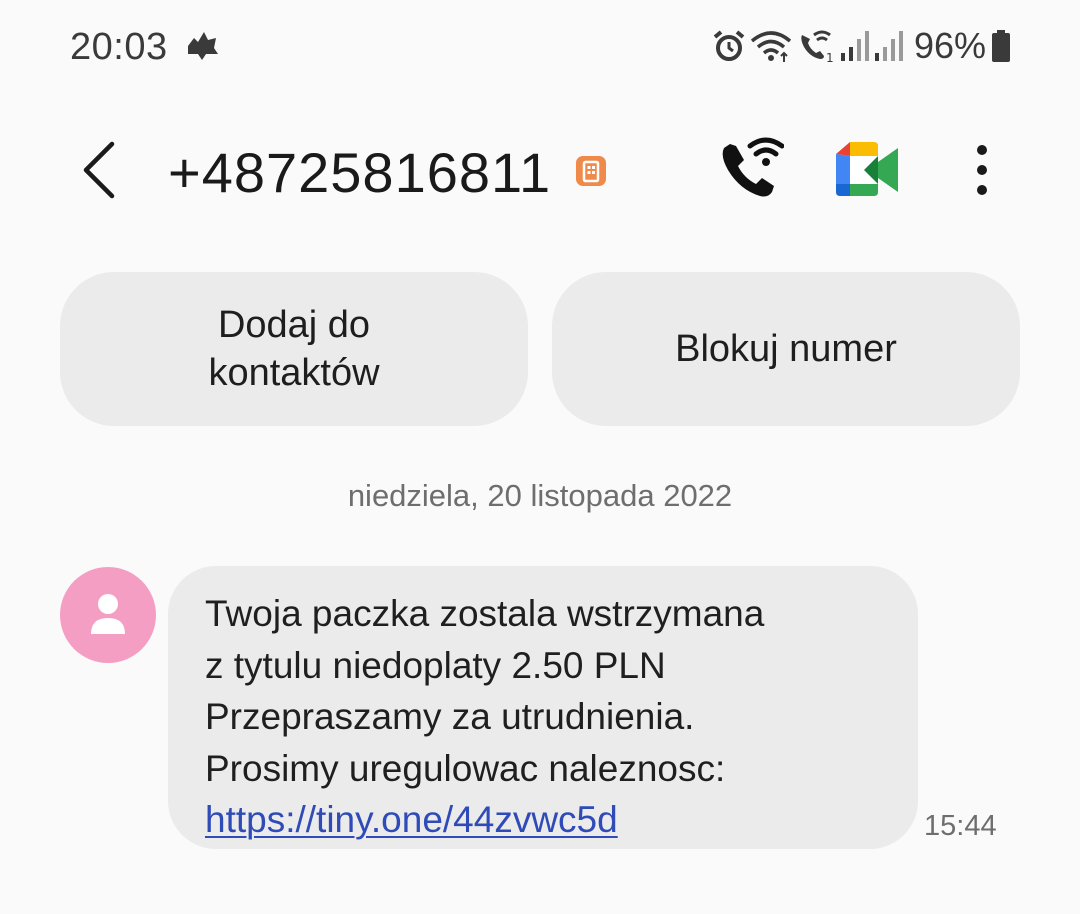  Describe the element at coordinates (294, 325) in the screenshot. I see `add-to-contacts-label-line1: Dodaj do` at that location.